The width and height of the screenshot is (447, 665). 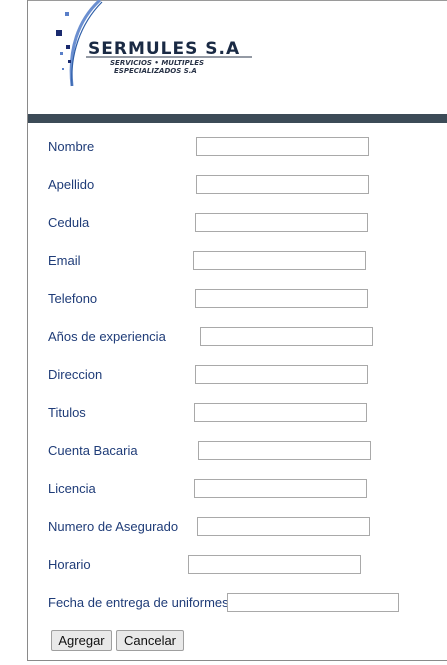 What do you see at coordinates (27, 330) in the screenshot?
I see `frame-left-border` at bounding box center [27, 330].